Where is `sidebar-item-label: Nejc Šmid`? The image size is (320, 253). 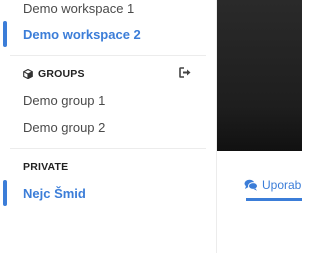
sidebar-item-label: Nejc Šmid is located at coordinates (54, 193).